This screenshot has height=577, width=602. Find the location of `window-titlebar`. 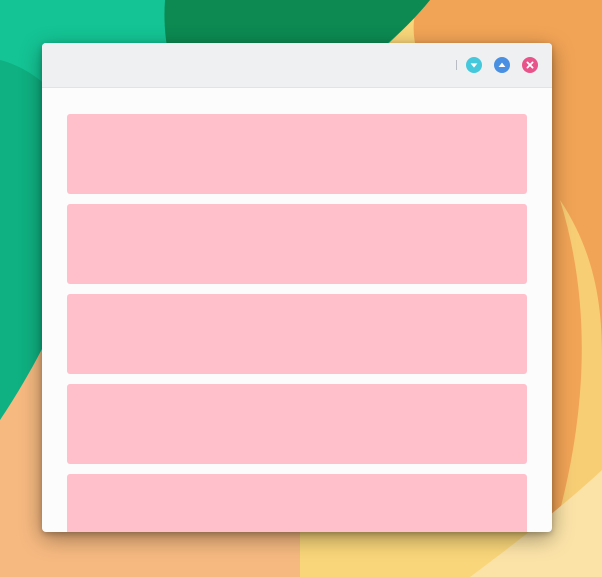

window-titlebar is located at coordinates (297, 65).